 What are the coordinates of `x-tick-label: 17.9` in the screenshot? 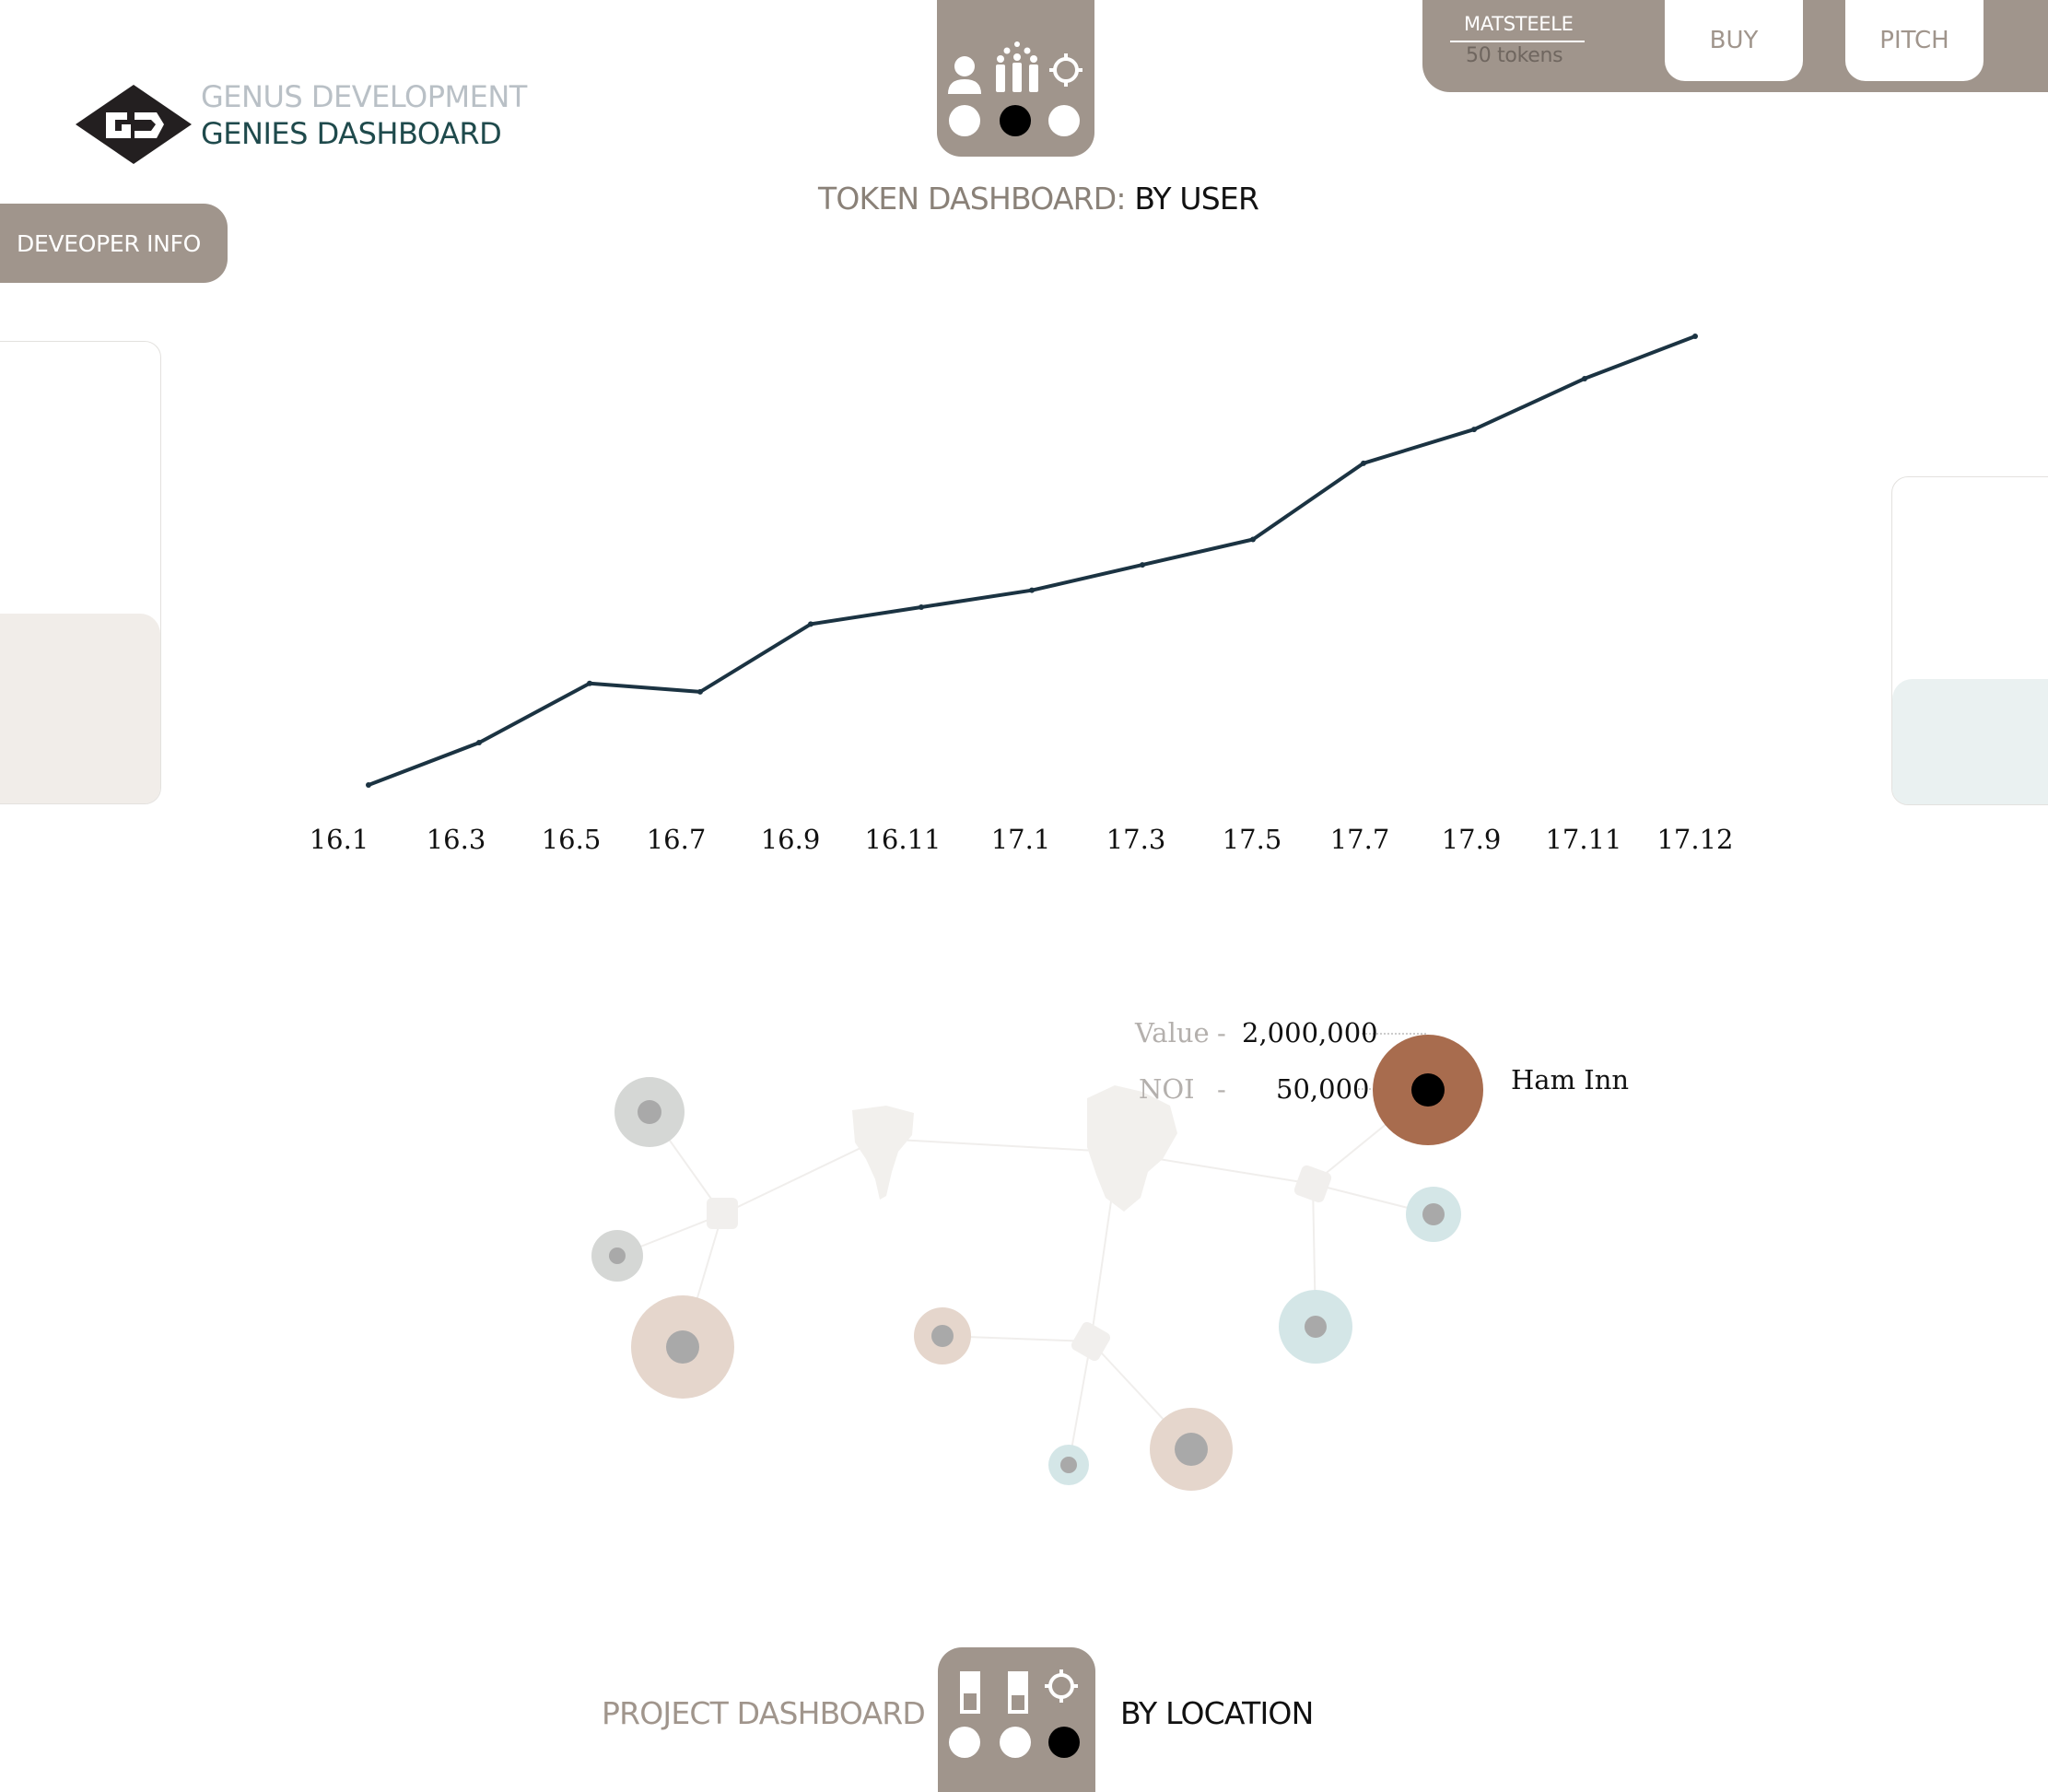 It's located at (1472, 839).